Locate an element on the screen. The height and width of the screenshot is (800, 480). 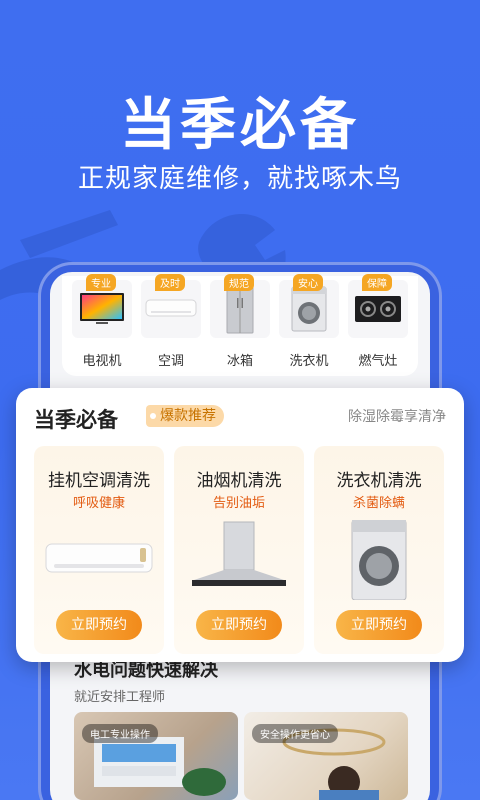
gas-stove-icon is located at coordinates (378, 309).